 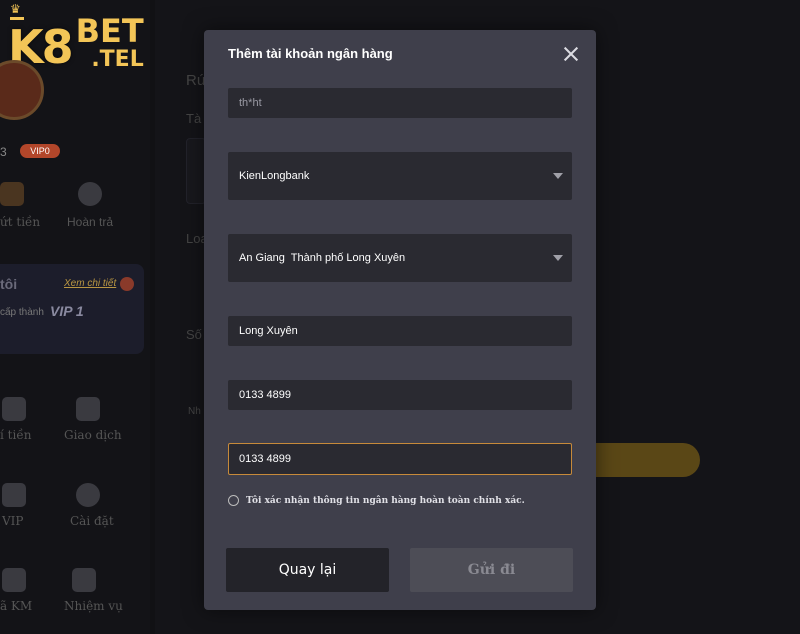 What do you see at coordinates (400, 103) in the screenshot?
I see `account-holder-input: th*ht` at bounding box center [400, 103].